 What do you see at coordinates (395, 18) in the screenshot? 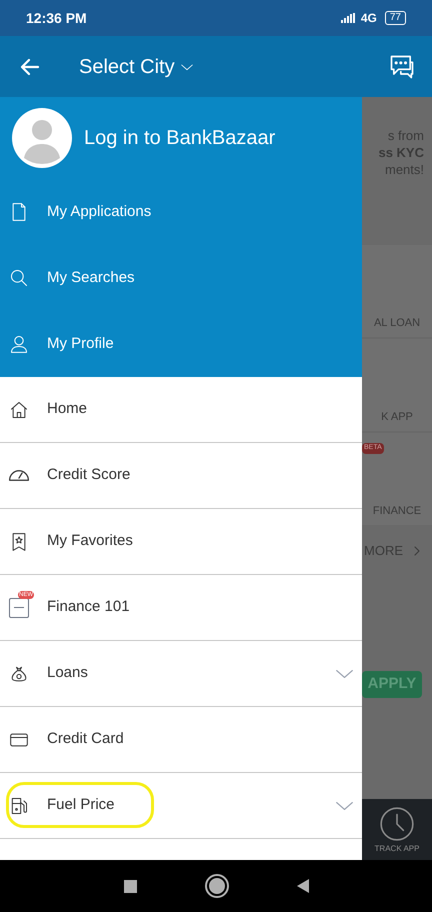
I see `battery-icon: 77` at bounding box center [395, 18].